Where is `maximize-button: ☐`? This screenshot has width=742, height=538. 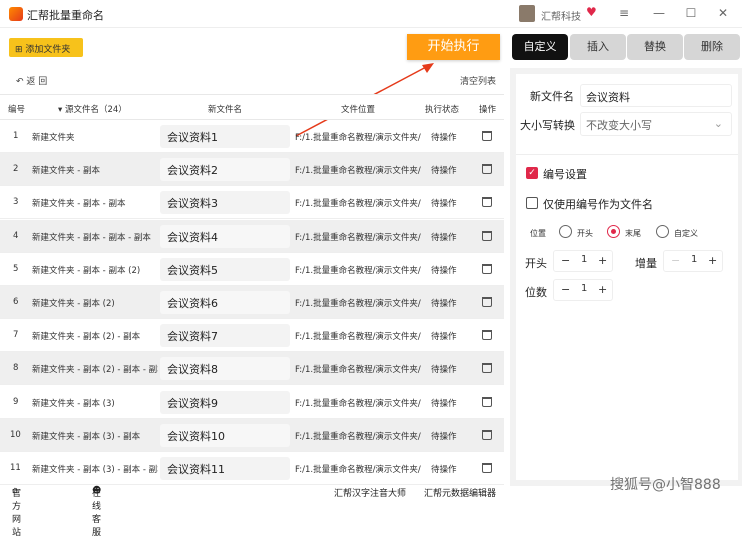
maximize-button: ☐ is located at coordinates (691, 13).